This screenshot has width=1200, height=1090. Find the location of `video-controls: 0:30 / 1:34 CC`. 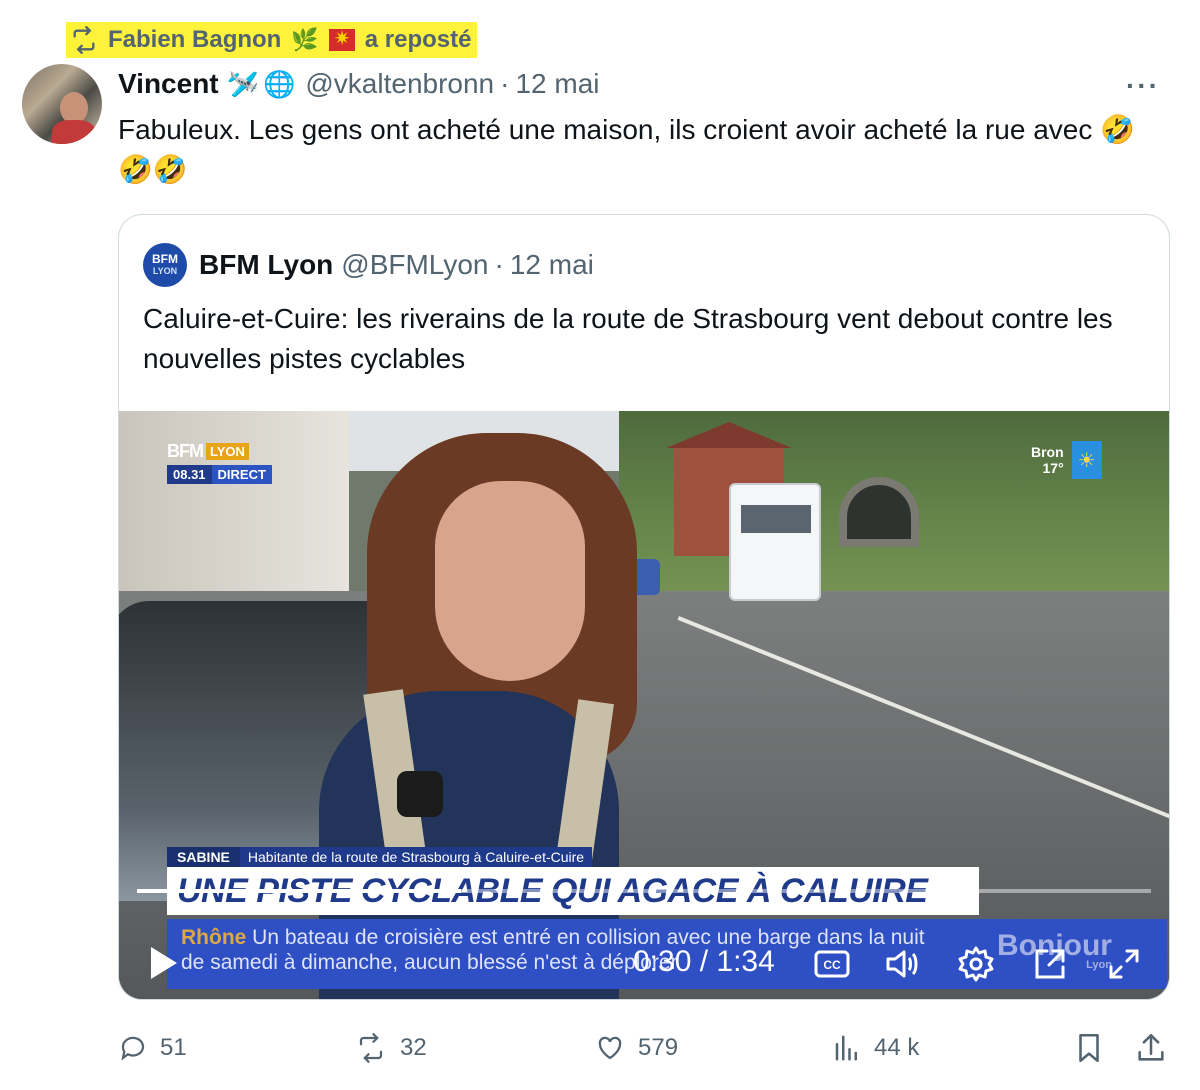

video-controls: 0:30 / 1:34 CC is located at coordinates (644, 960).